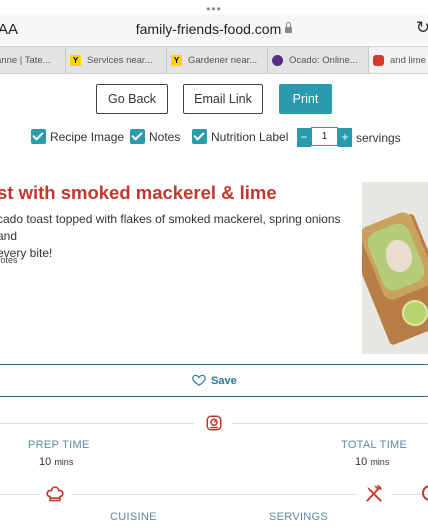 The image size is (428, 528). What do you see at coordinates (361, 462) in the screenshot?
I see `total-time-number: 10` at bounding box center [361, 462].